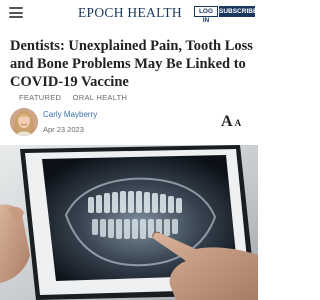 The width and height of the screenshot is (320, 300). Describe the element at coordinates (24, 122) in the screenshot. I see `author-avatar` at that location.